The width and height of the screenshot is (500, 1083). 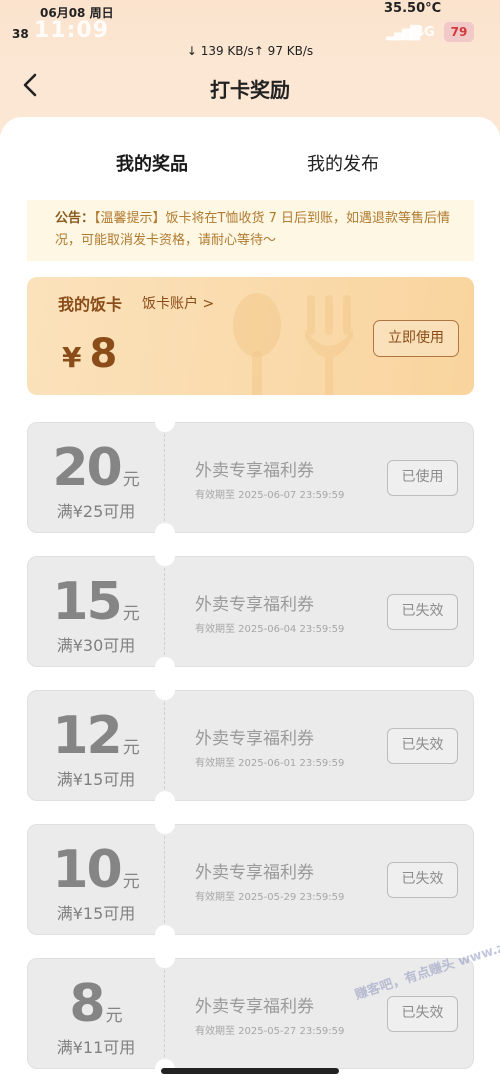 I want to click on coupon-amount: 10 元, so click(x=96, y=870).